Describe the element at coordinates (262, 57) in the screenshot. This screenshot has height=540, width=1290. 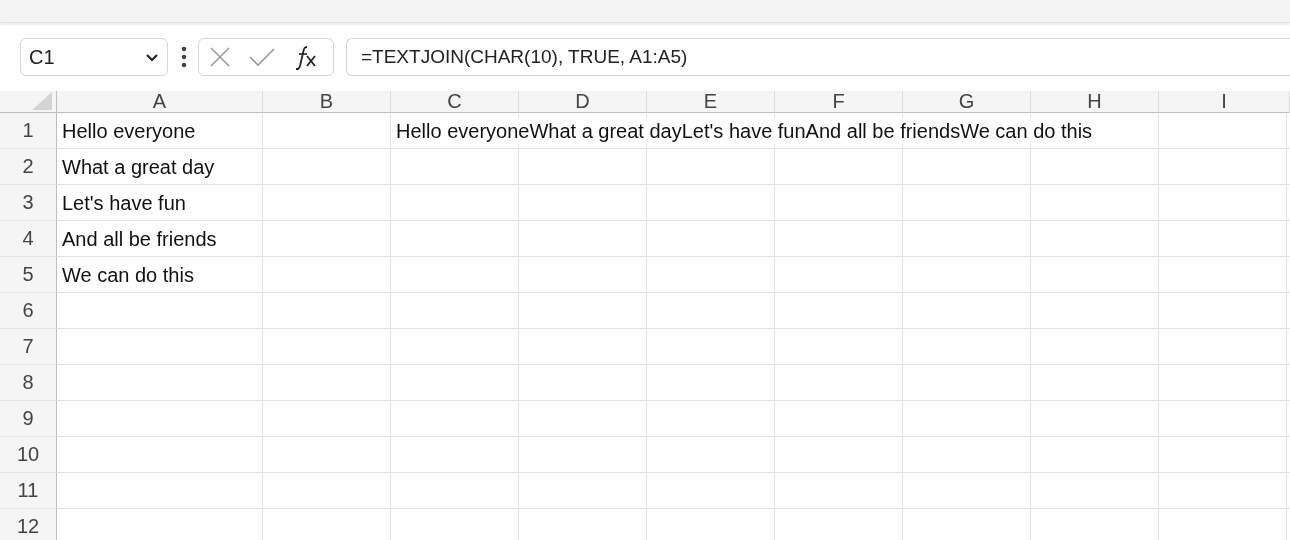
I see `check-icon` at that location.